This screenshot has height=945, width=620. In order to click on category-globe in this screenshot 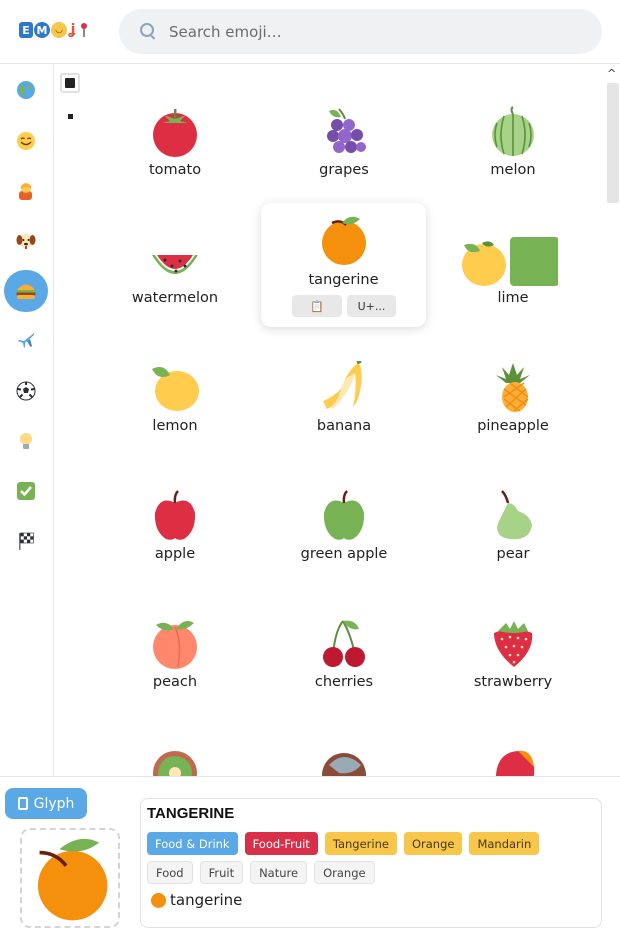, I will do `click(26, 90)`.